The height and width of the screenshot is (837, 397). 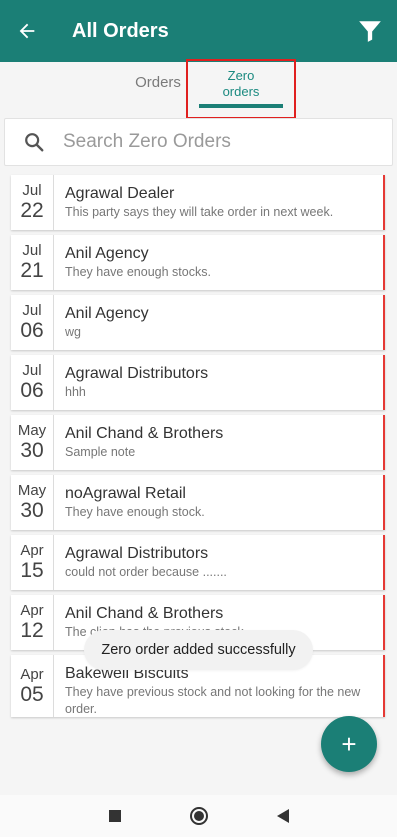 I want to click on date-block: Apr 15, so click(x=32, y=562).